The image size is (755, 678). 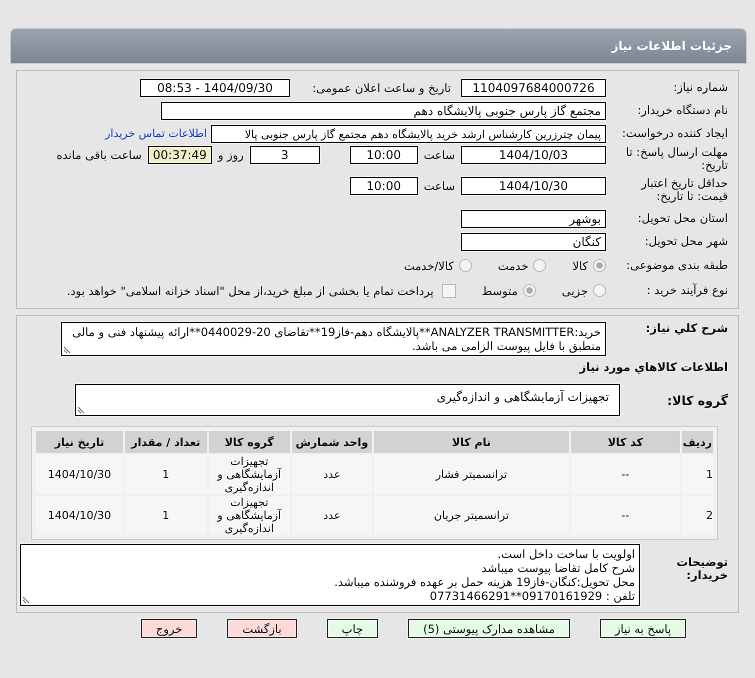 I want to click on field-label: ایجاد کننده درخواست:, so click(x=674, y=133).